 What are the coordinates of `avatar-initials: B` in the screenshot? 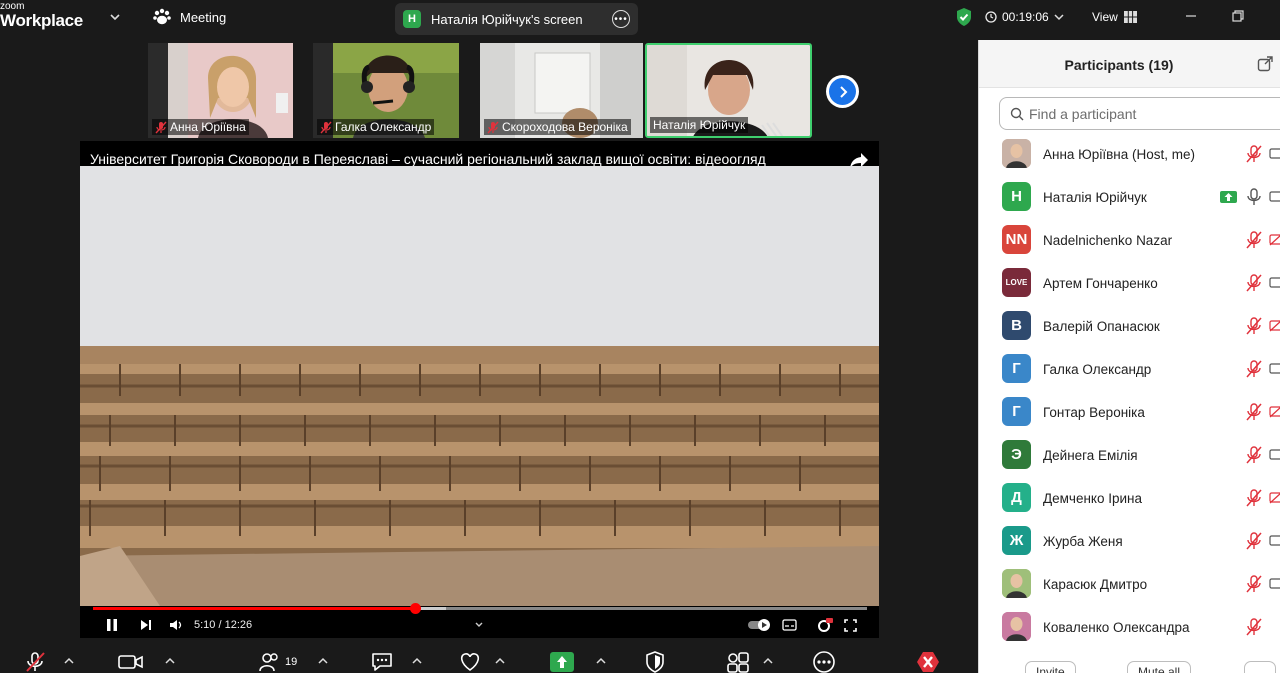 It's located at (1016, 325).